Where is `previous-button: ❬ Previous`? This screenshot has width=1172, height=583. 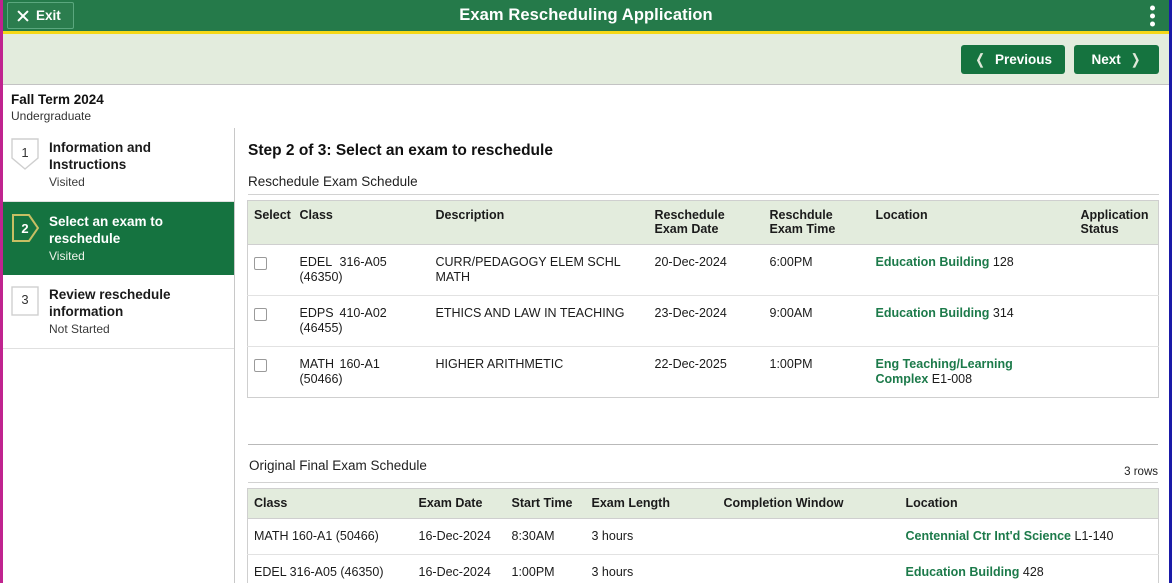 previous-button: ❬ Previous is located at coordinates (1013, 59).